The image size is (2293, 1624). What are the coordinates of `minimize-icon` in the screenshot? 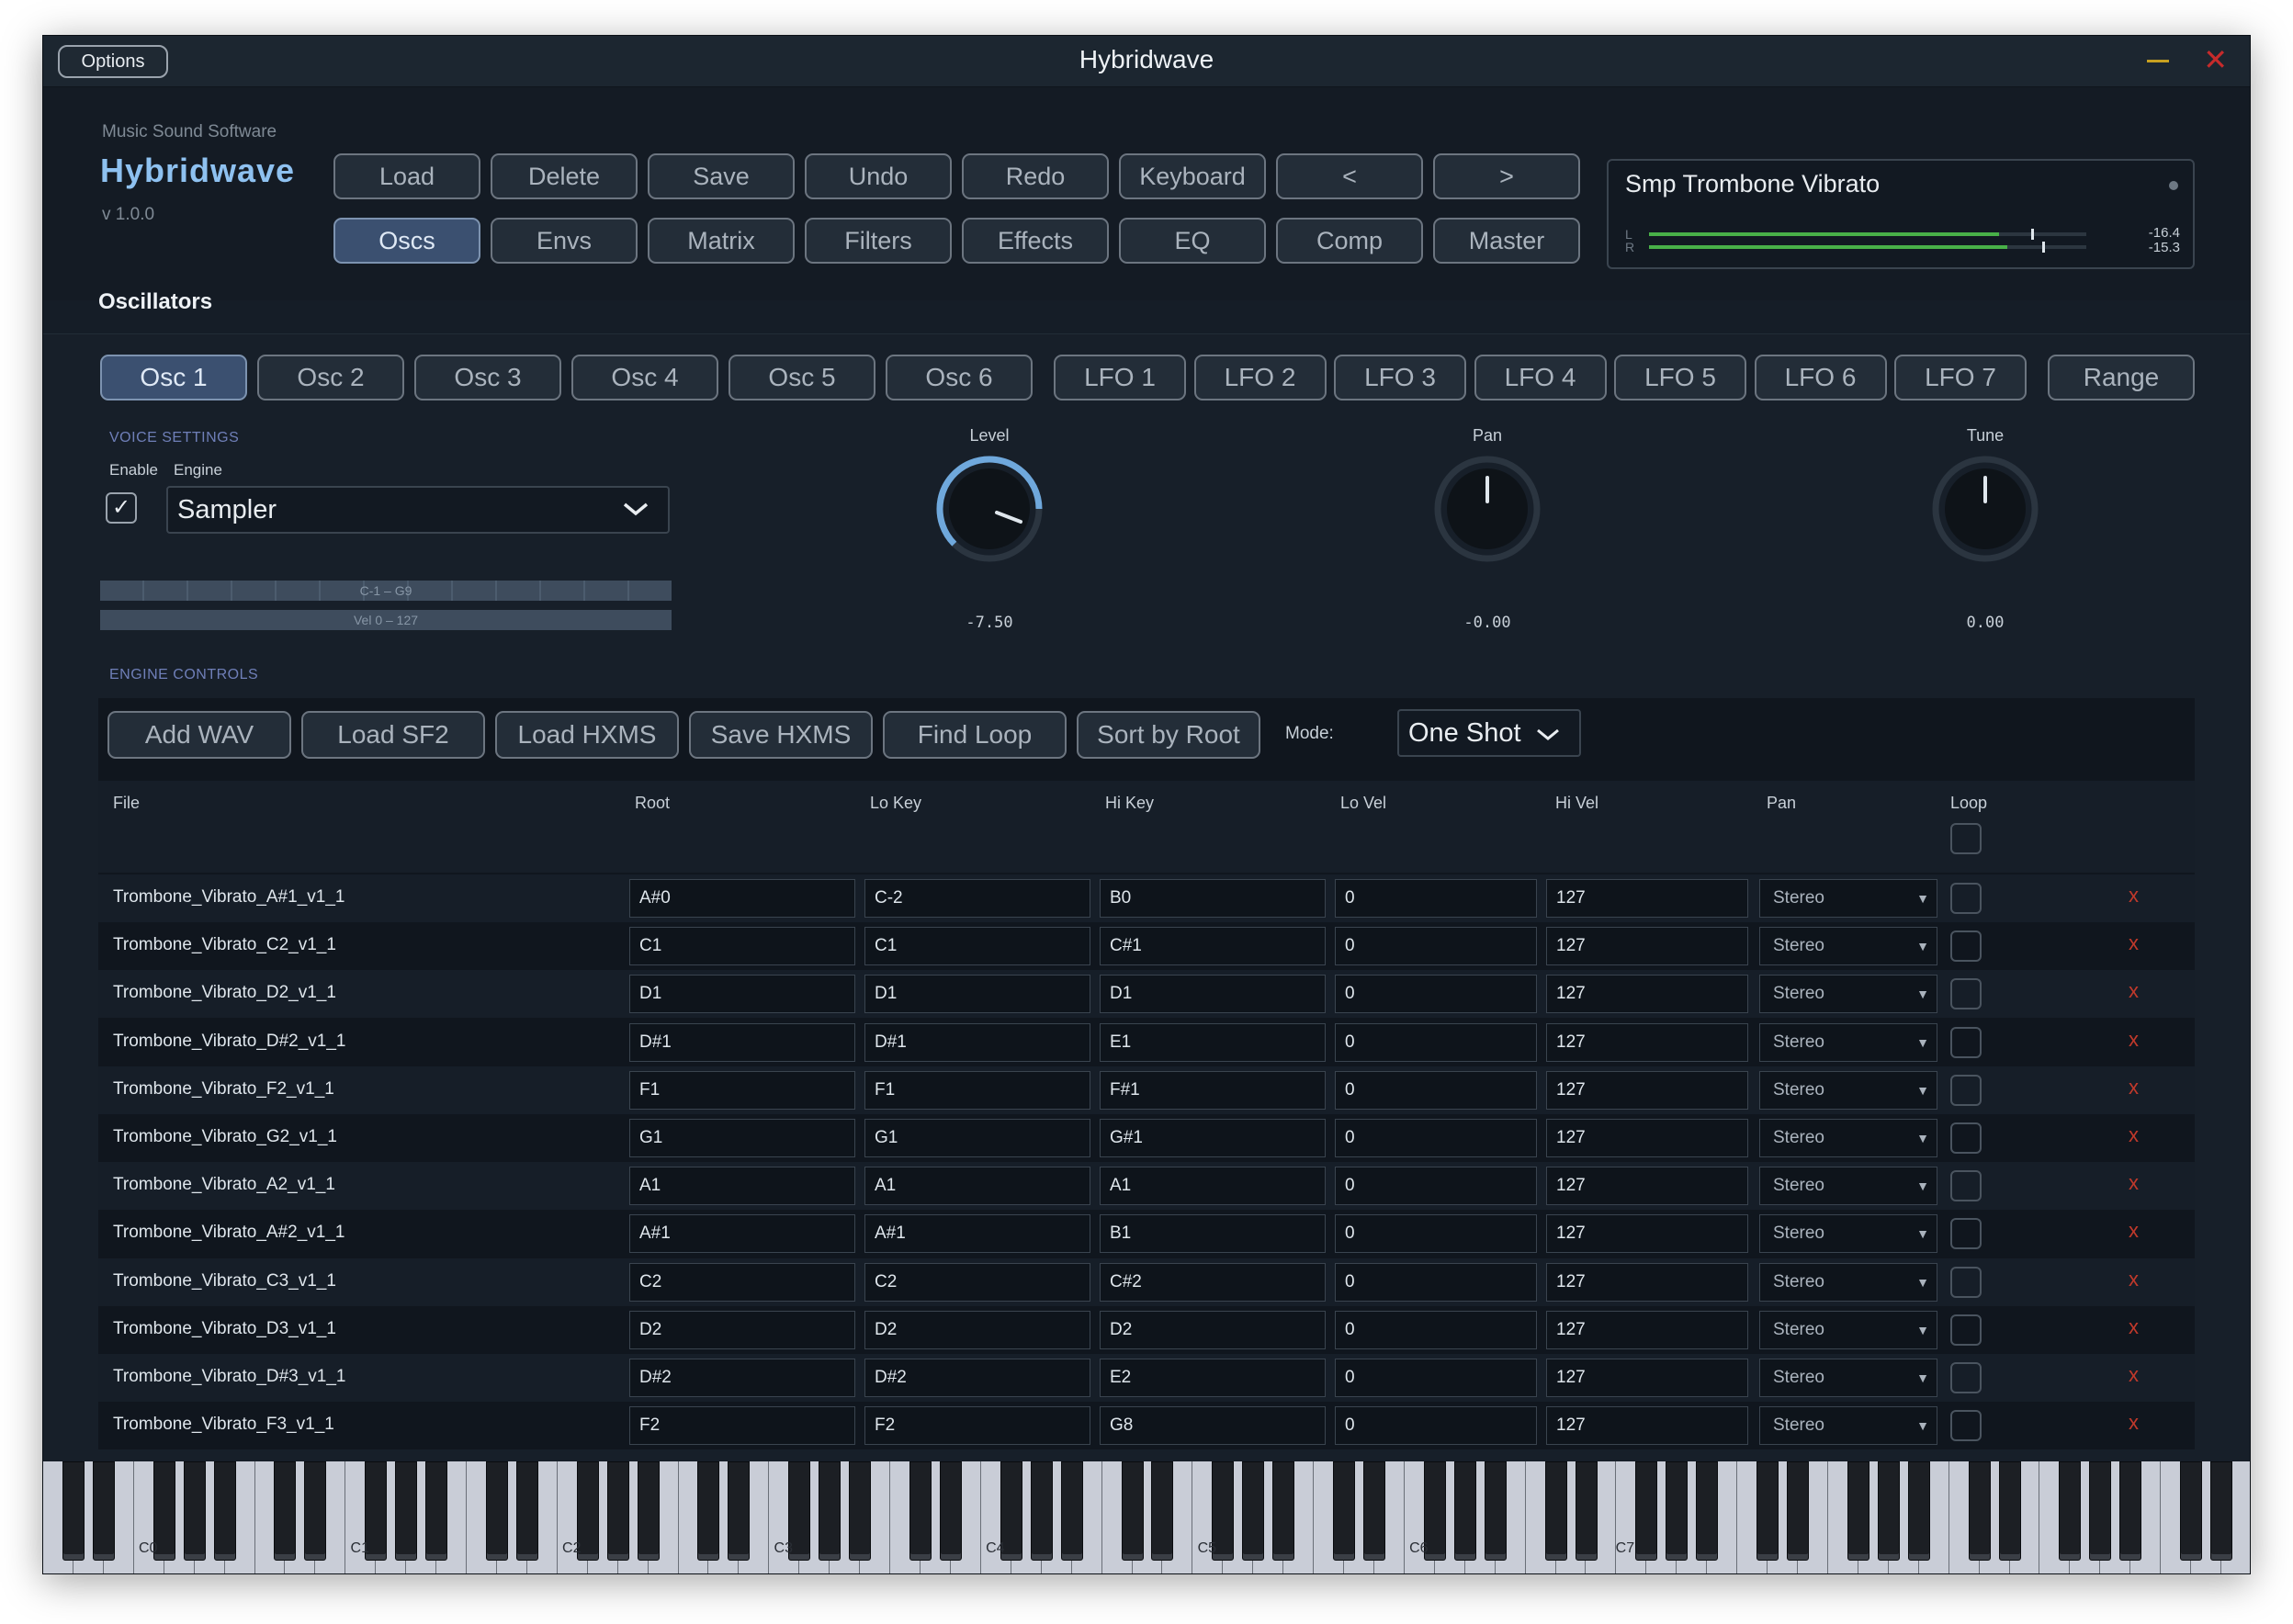 It's located at (2158, 61).